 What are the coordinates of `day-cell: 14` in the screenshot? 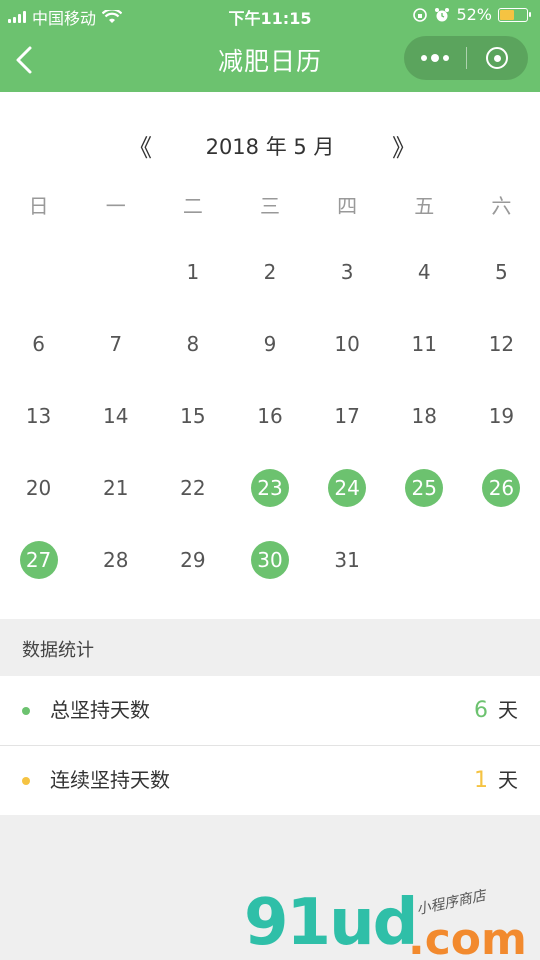 It's located at (115, 416).